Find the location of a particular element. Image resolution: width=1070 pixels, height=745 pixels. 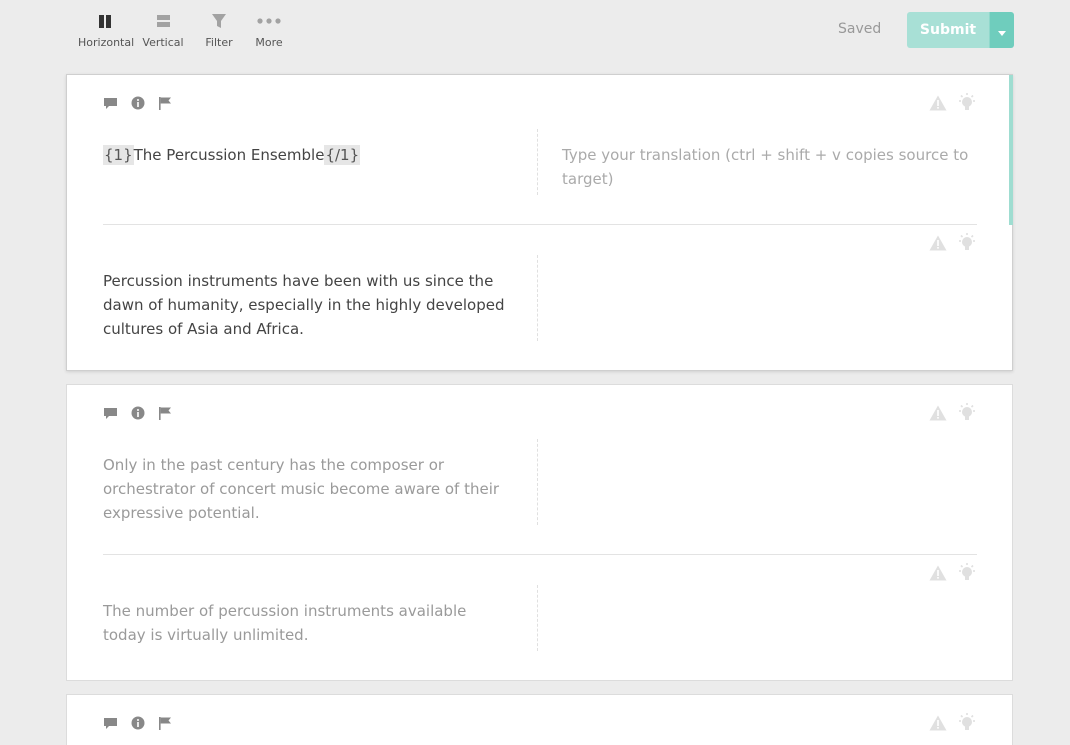

vertical-layout-button: Vertical is located at coordinates (163, 29).